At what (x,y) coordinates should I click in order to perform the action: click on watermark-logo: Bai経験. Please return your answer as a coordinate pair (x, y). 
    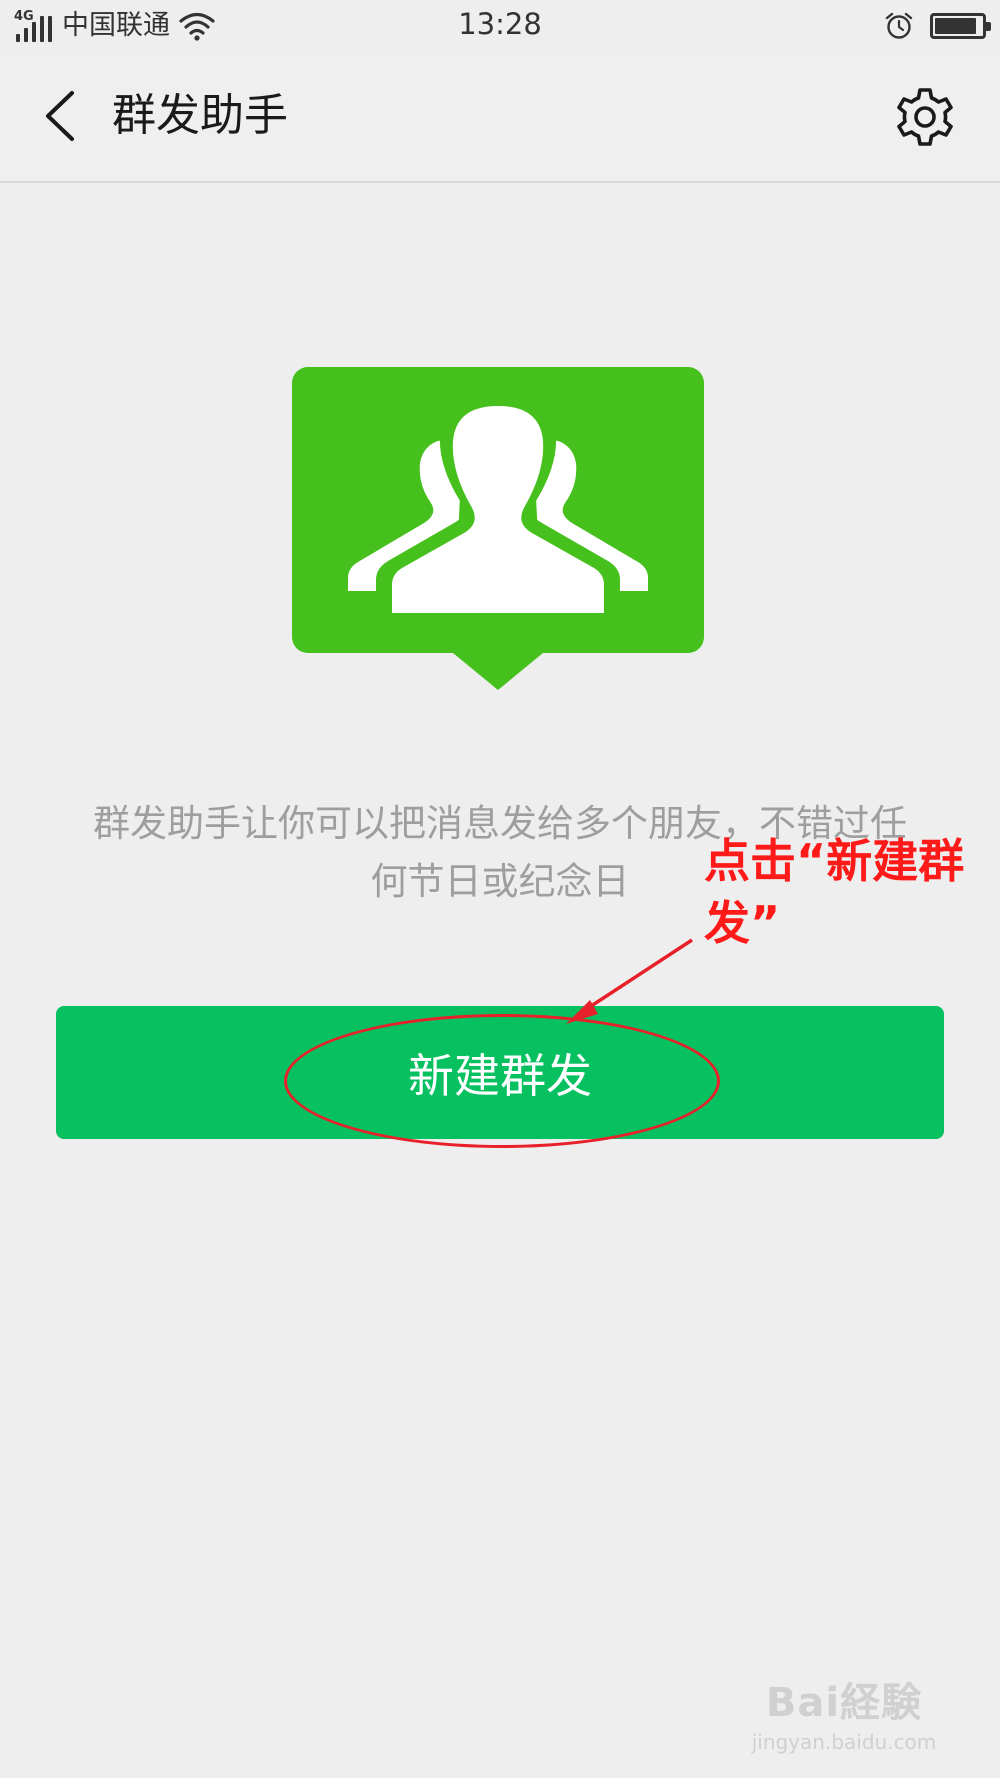
    Looking at the image, I should click on (844, 1703).